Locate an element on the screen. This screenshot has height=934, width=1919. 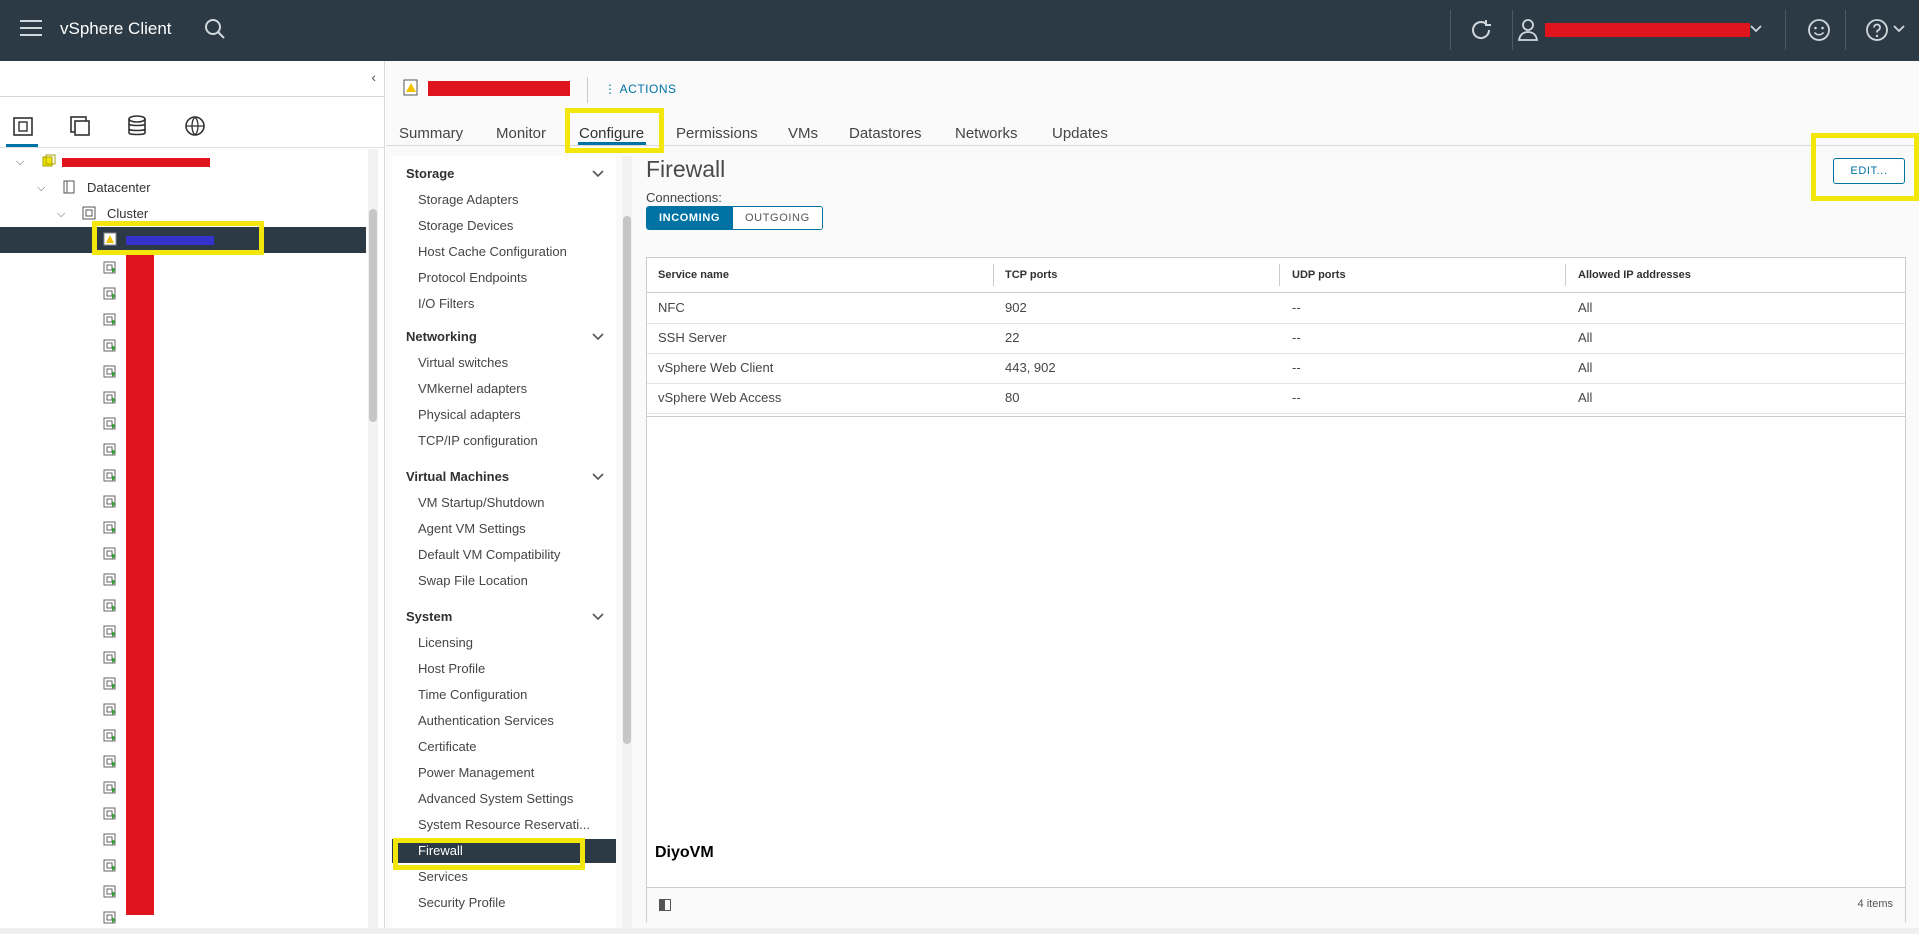
subnav-item-storage-adapters: Storage Adapters is located at coordinates (504, 200).